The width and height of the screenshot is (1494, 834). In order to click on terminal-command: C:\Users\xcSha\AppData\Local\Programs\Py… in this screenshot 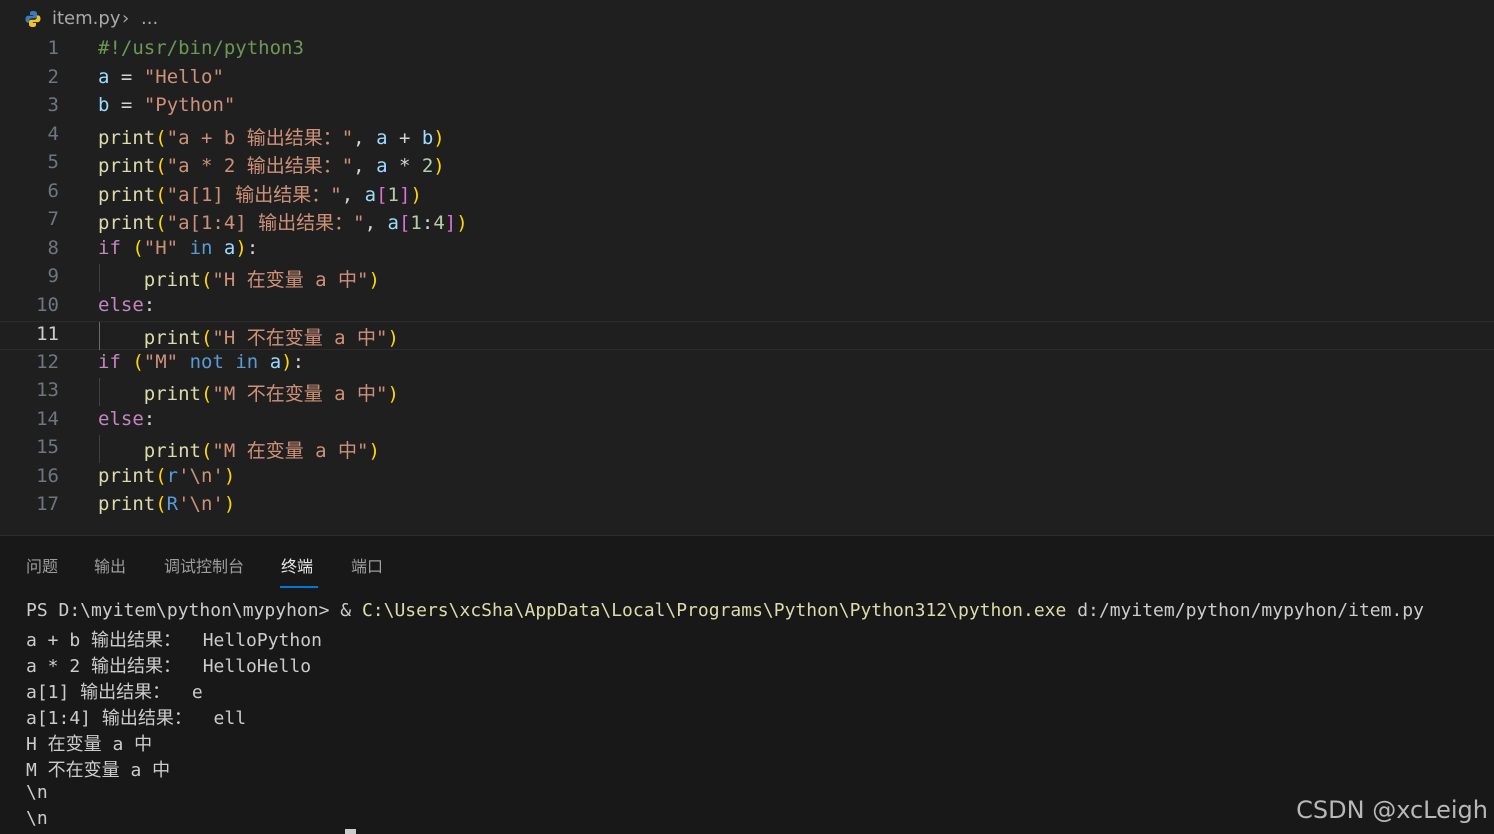, I will do `click(714, 610)`.